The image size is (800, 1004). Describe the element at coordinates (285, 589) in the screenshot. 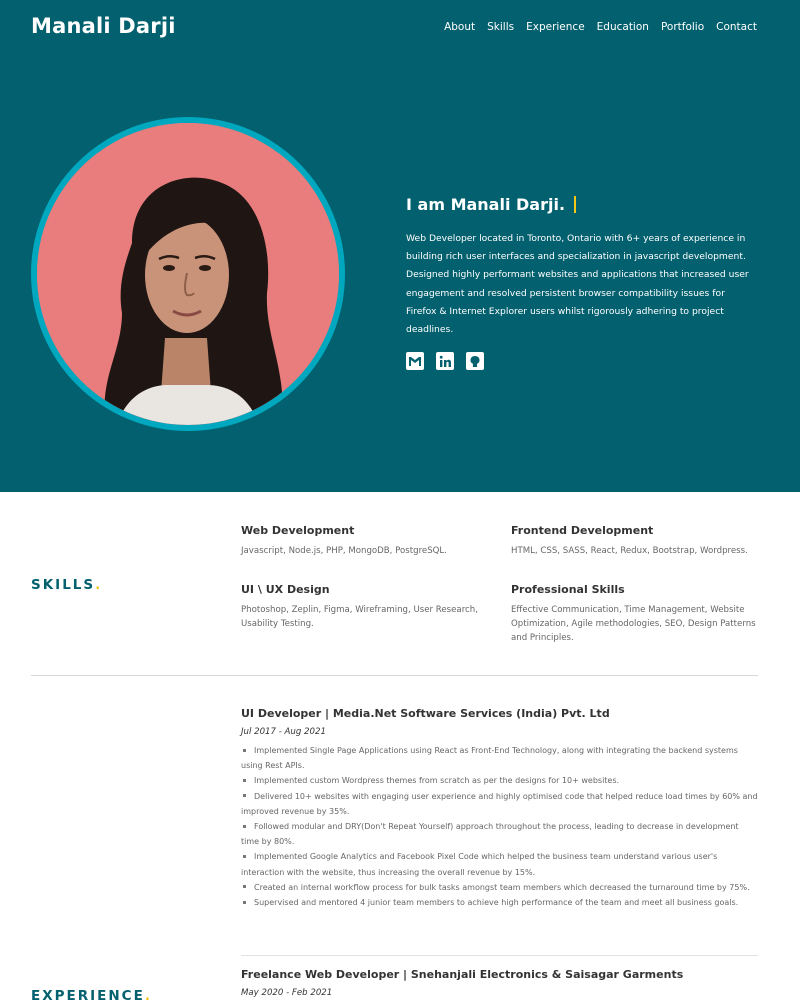

I see `skill-title: UI \ UX Design` at that location.